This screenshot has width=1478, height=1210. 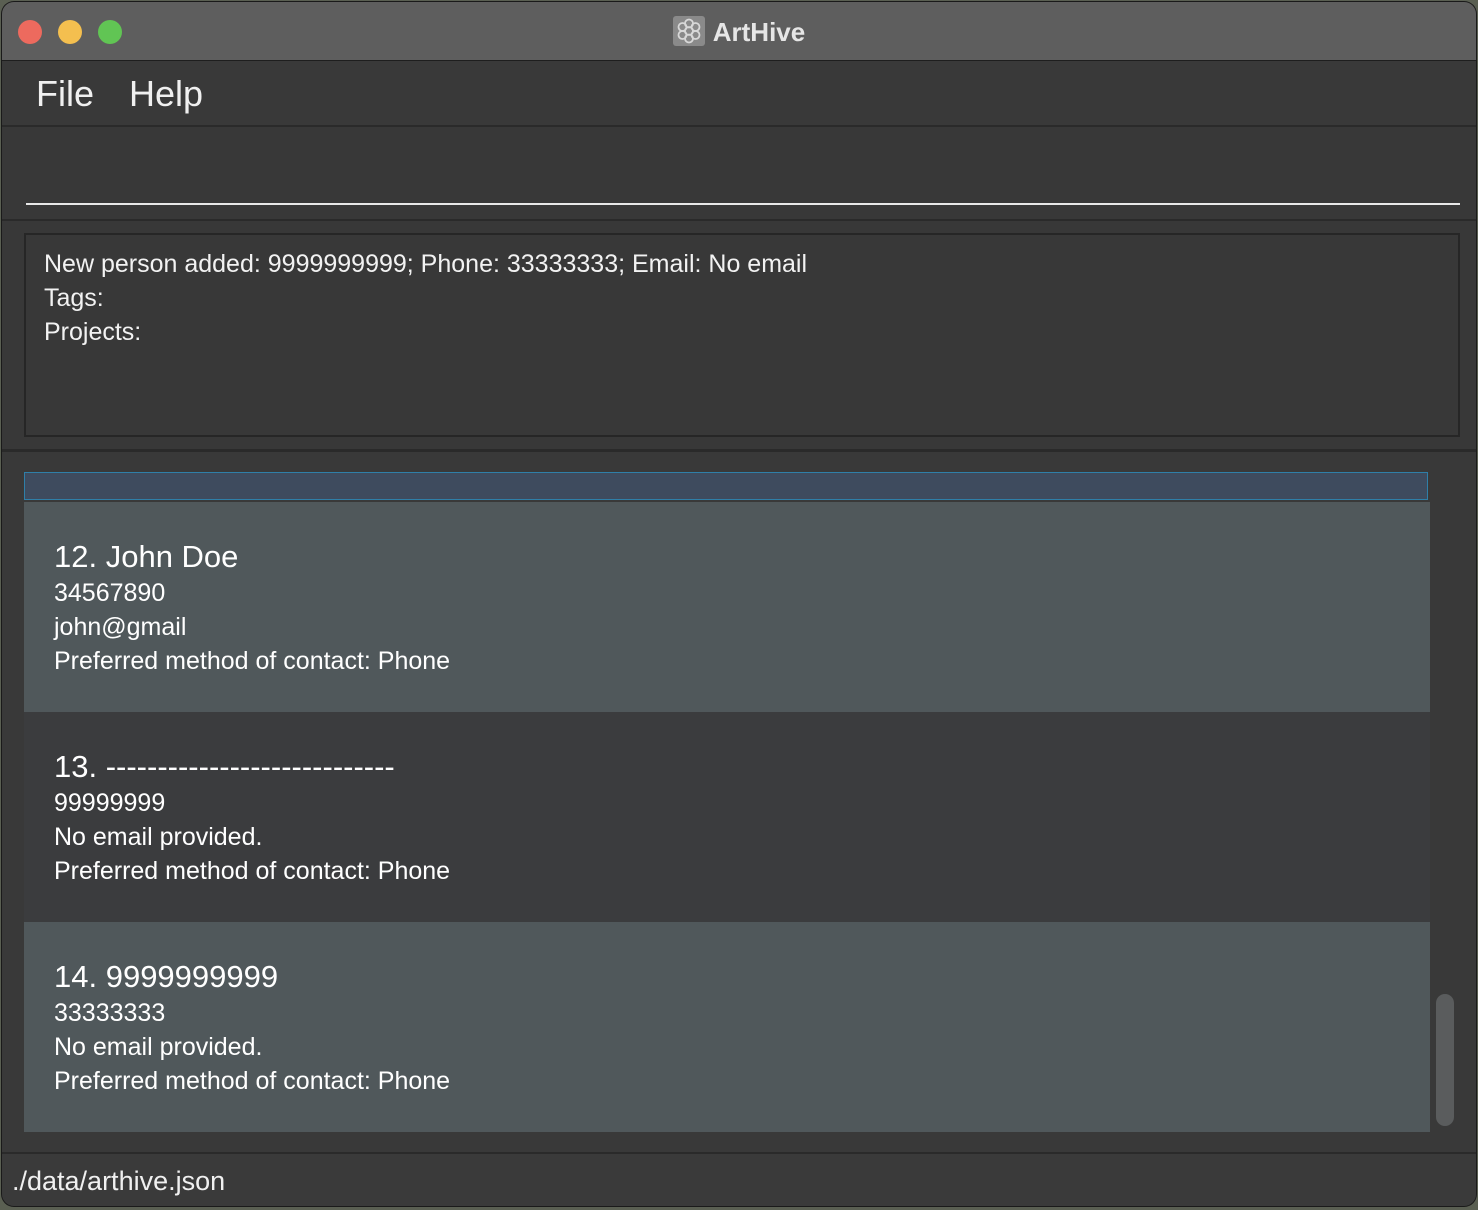 I want to click on person-name: 14. 9999999999, so click(x=166, y=976).